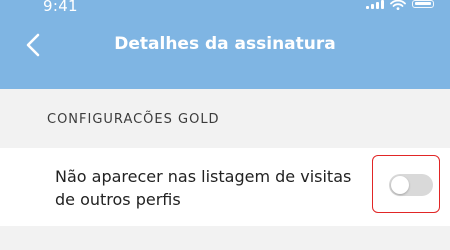 Image resolution: width=450 pixels, height=250 pixels. I want to click on signal-icon, so click(375, 4).